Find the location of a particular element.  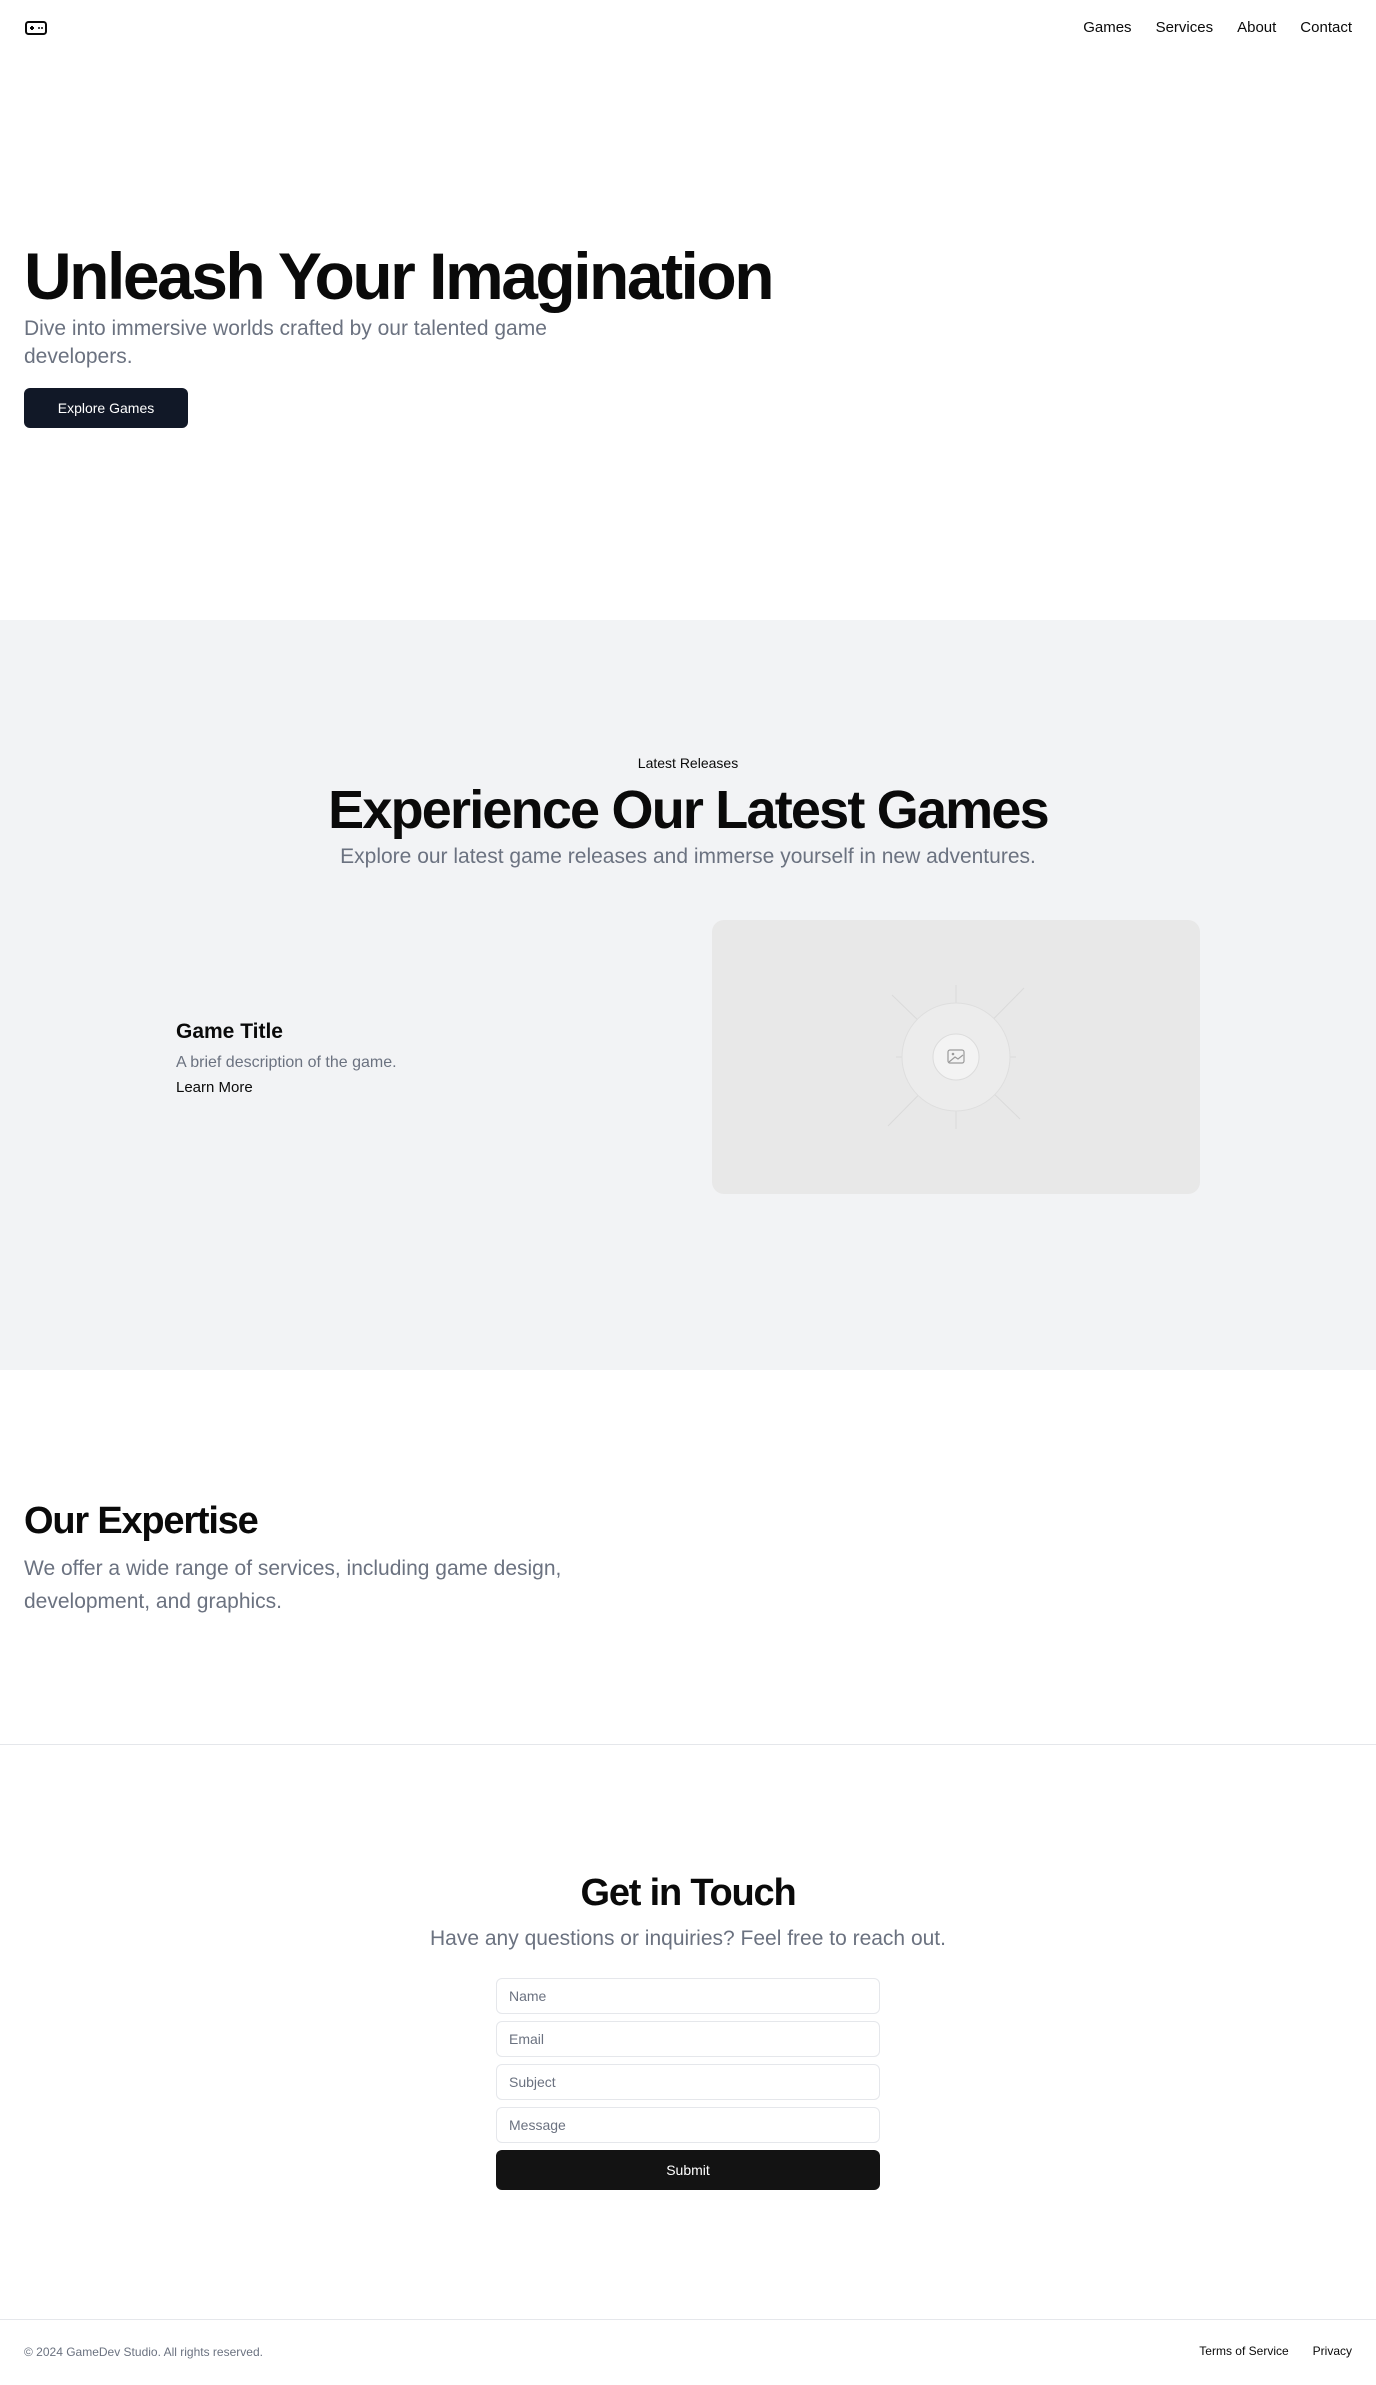

site-header: Games Services About Contact is located at coordinates (688, 28).